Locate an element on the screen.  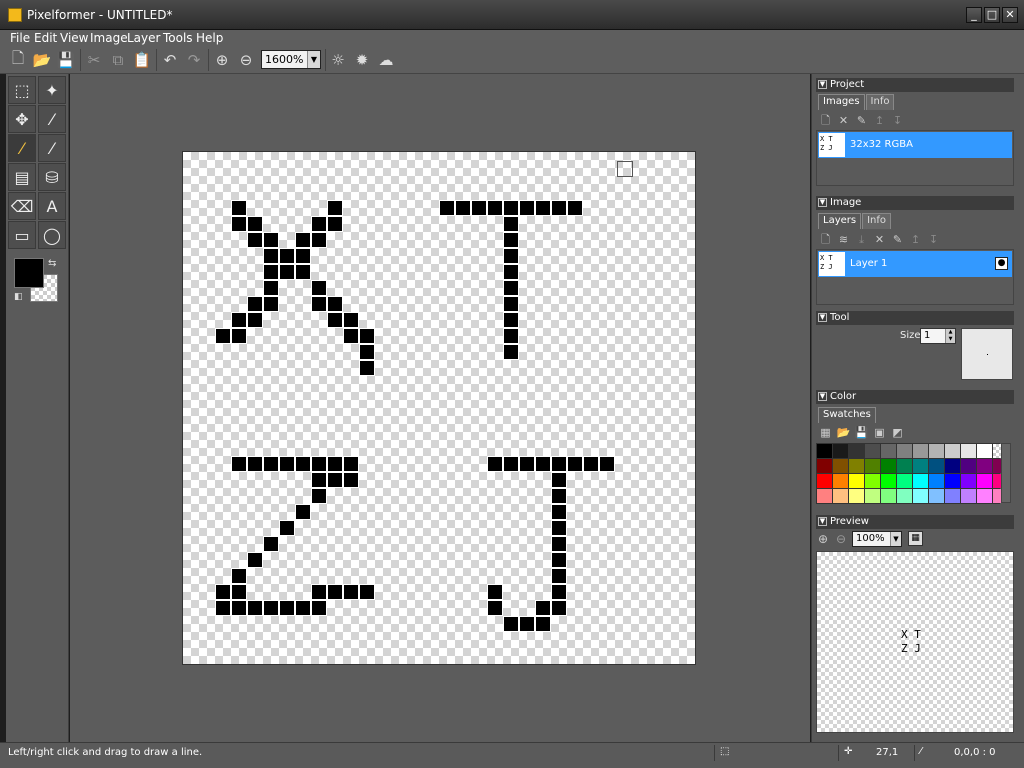
color-panel-header: ▼ Color is located at coordinates (915, 397).